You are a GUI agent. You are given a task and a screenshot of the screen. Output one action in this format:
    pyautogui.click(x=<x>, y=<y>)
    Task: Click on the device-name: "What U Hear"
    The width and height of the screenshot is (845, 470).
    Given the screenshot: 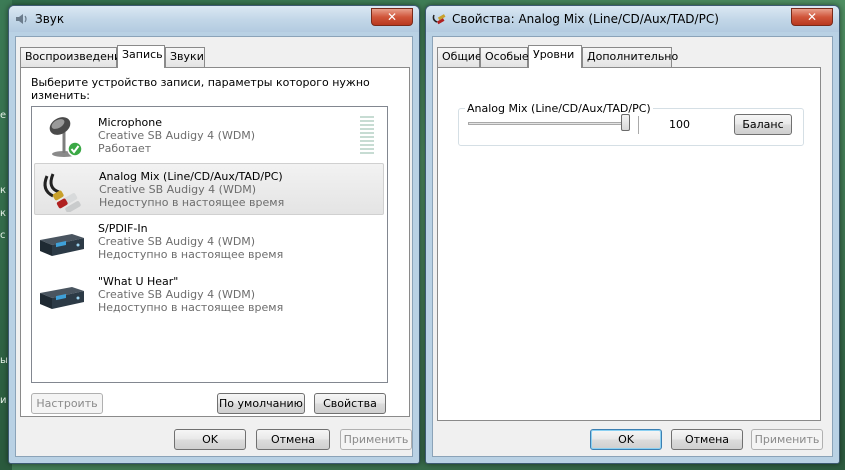 What is the action you would take?
    pyautogui.click(x=138, y=281)
    